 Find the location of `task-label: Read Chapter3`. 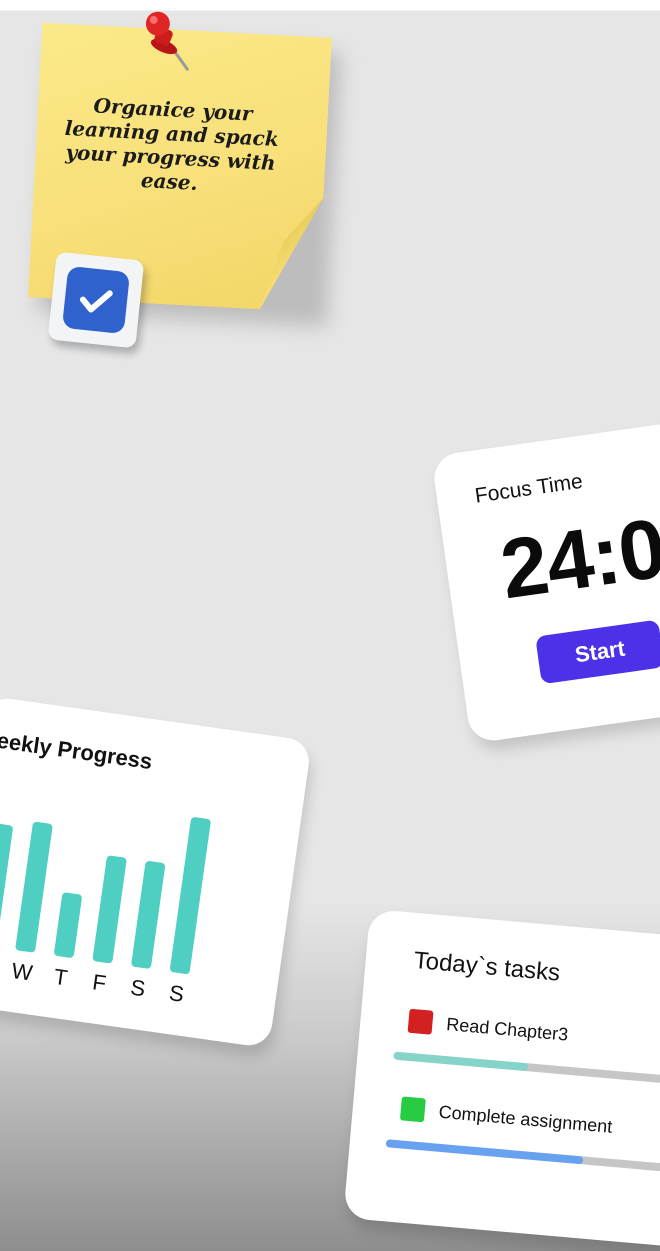

task-label: Read Chapter3 is located at coordinates (507, 1029).